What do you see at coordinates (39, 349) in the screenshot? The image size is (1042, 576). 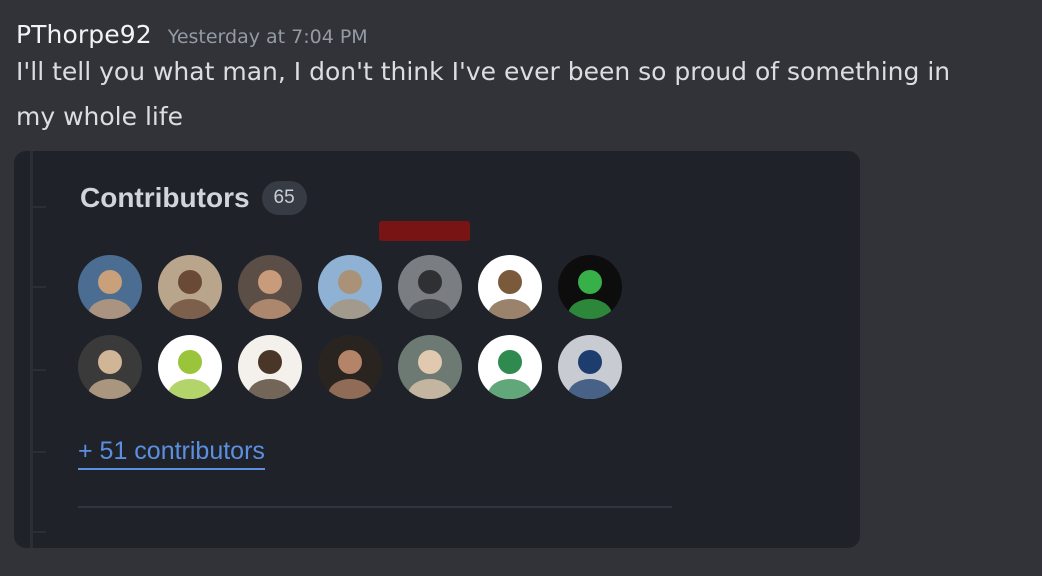 I see `embed-gutter` at bounding box center [39, 349].